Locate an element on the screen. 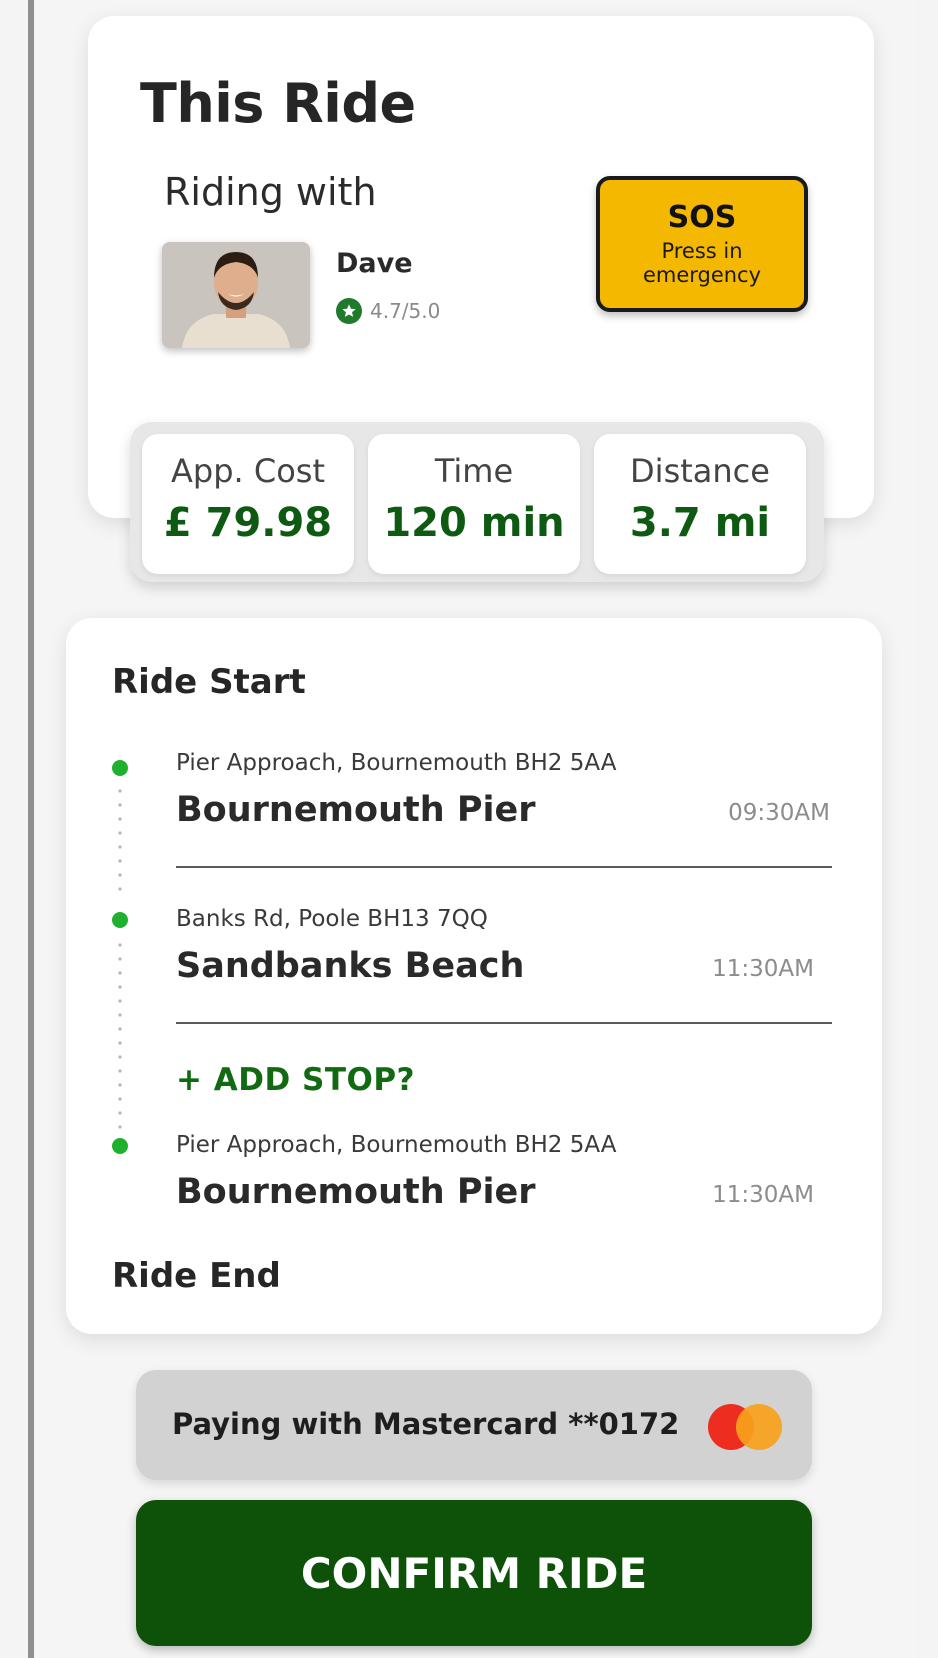  star-icon is located at coordinates (349, 311).